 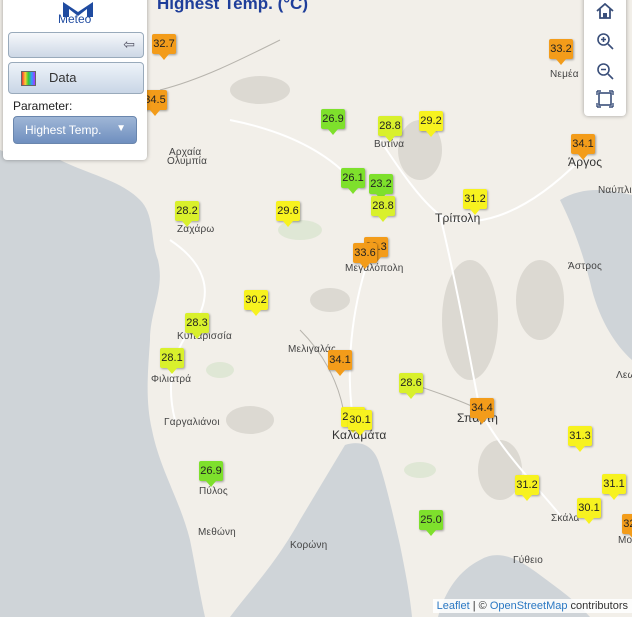 What do you see at coordinates (605, 75) in the screenshot?
I see `zoom-out-icon` at bounding box center [605, 75].